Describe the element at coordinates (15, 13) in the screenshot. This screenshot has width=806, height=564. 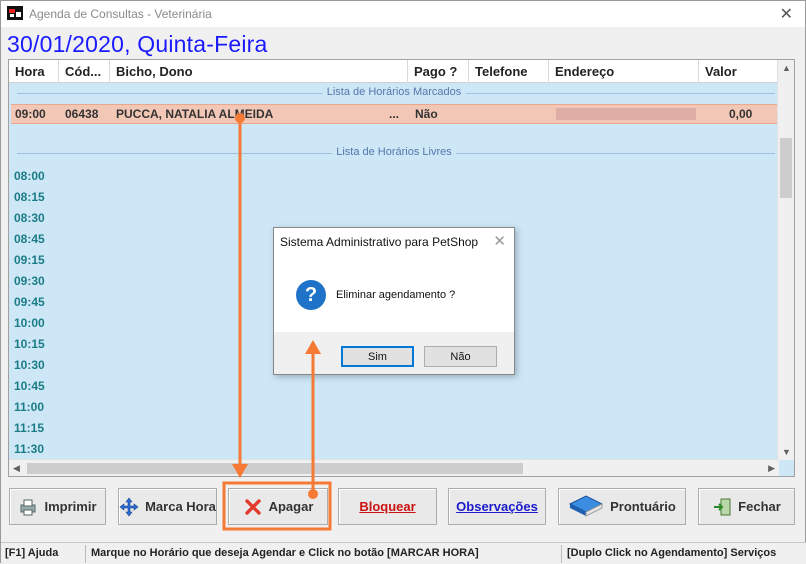
I see `app-icon` at that location.